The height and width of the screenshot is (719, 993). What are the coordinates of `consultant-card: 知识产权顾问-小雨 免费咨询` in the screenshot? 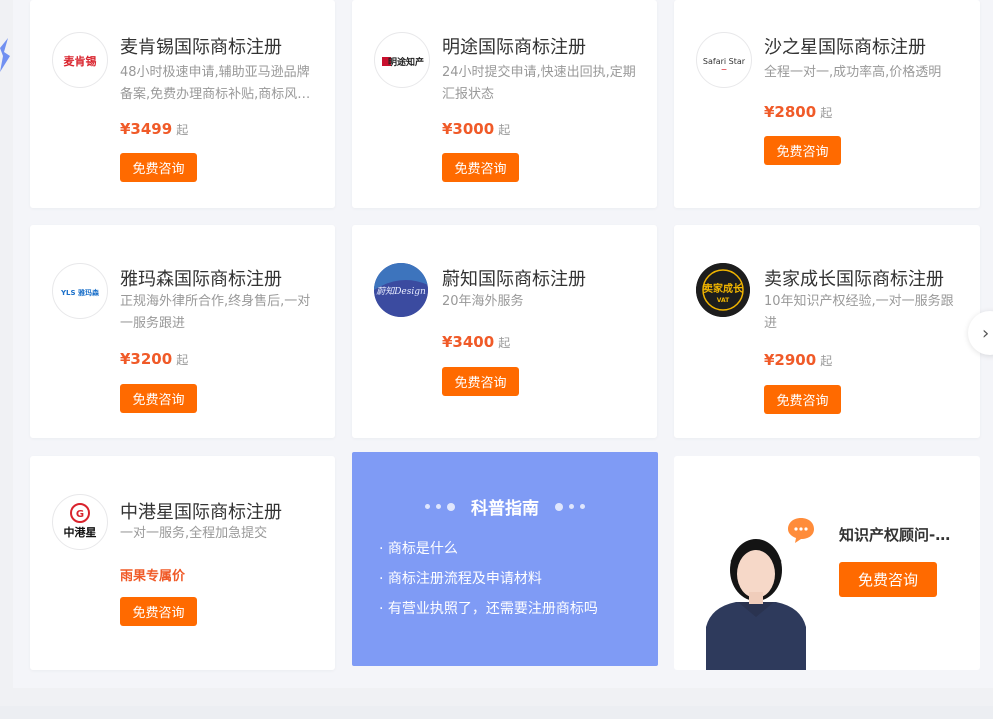 It's located at (827, 563).